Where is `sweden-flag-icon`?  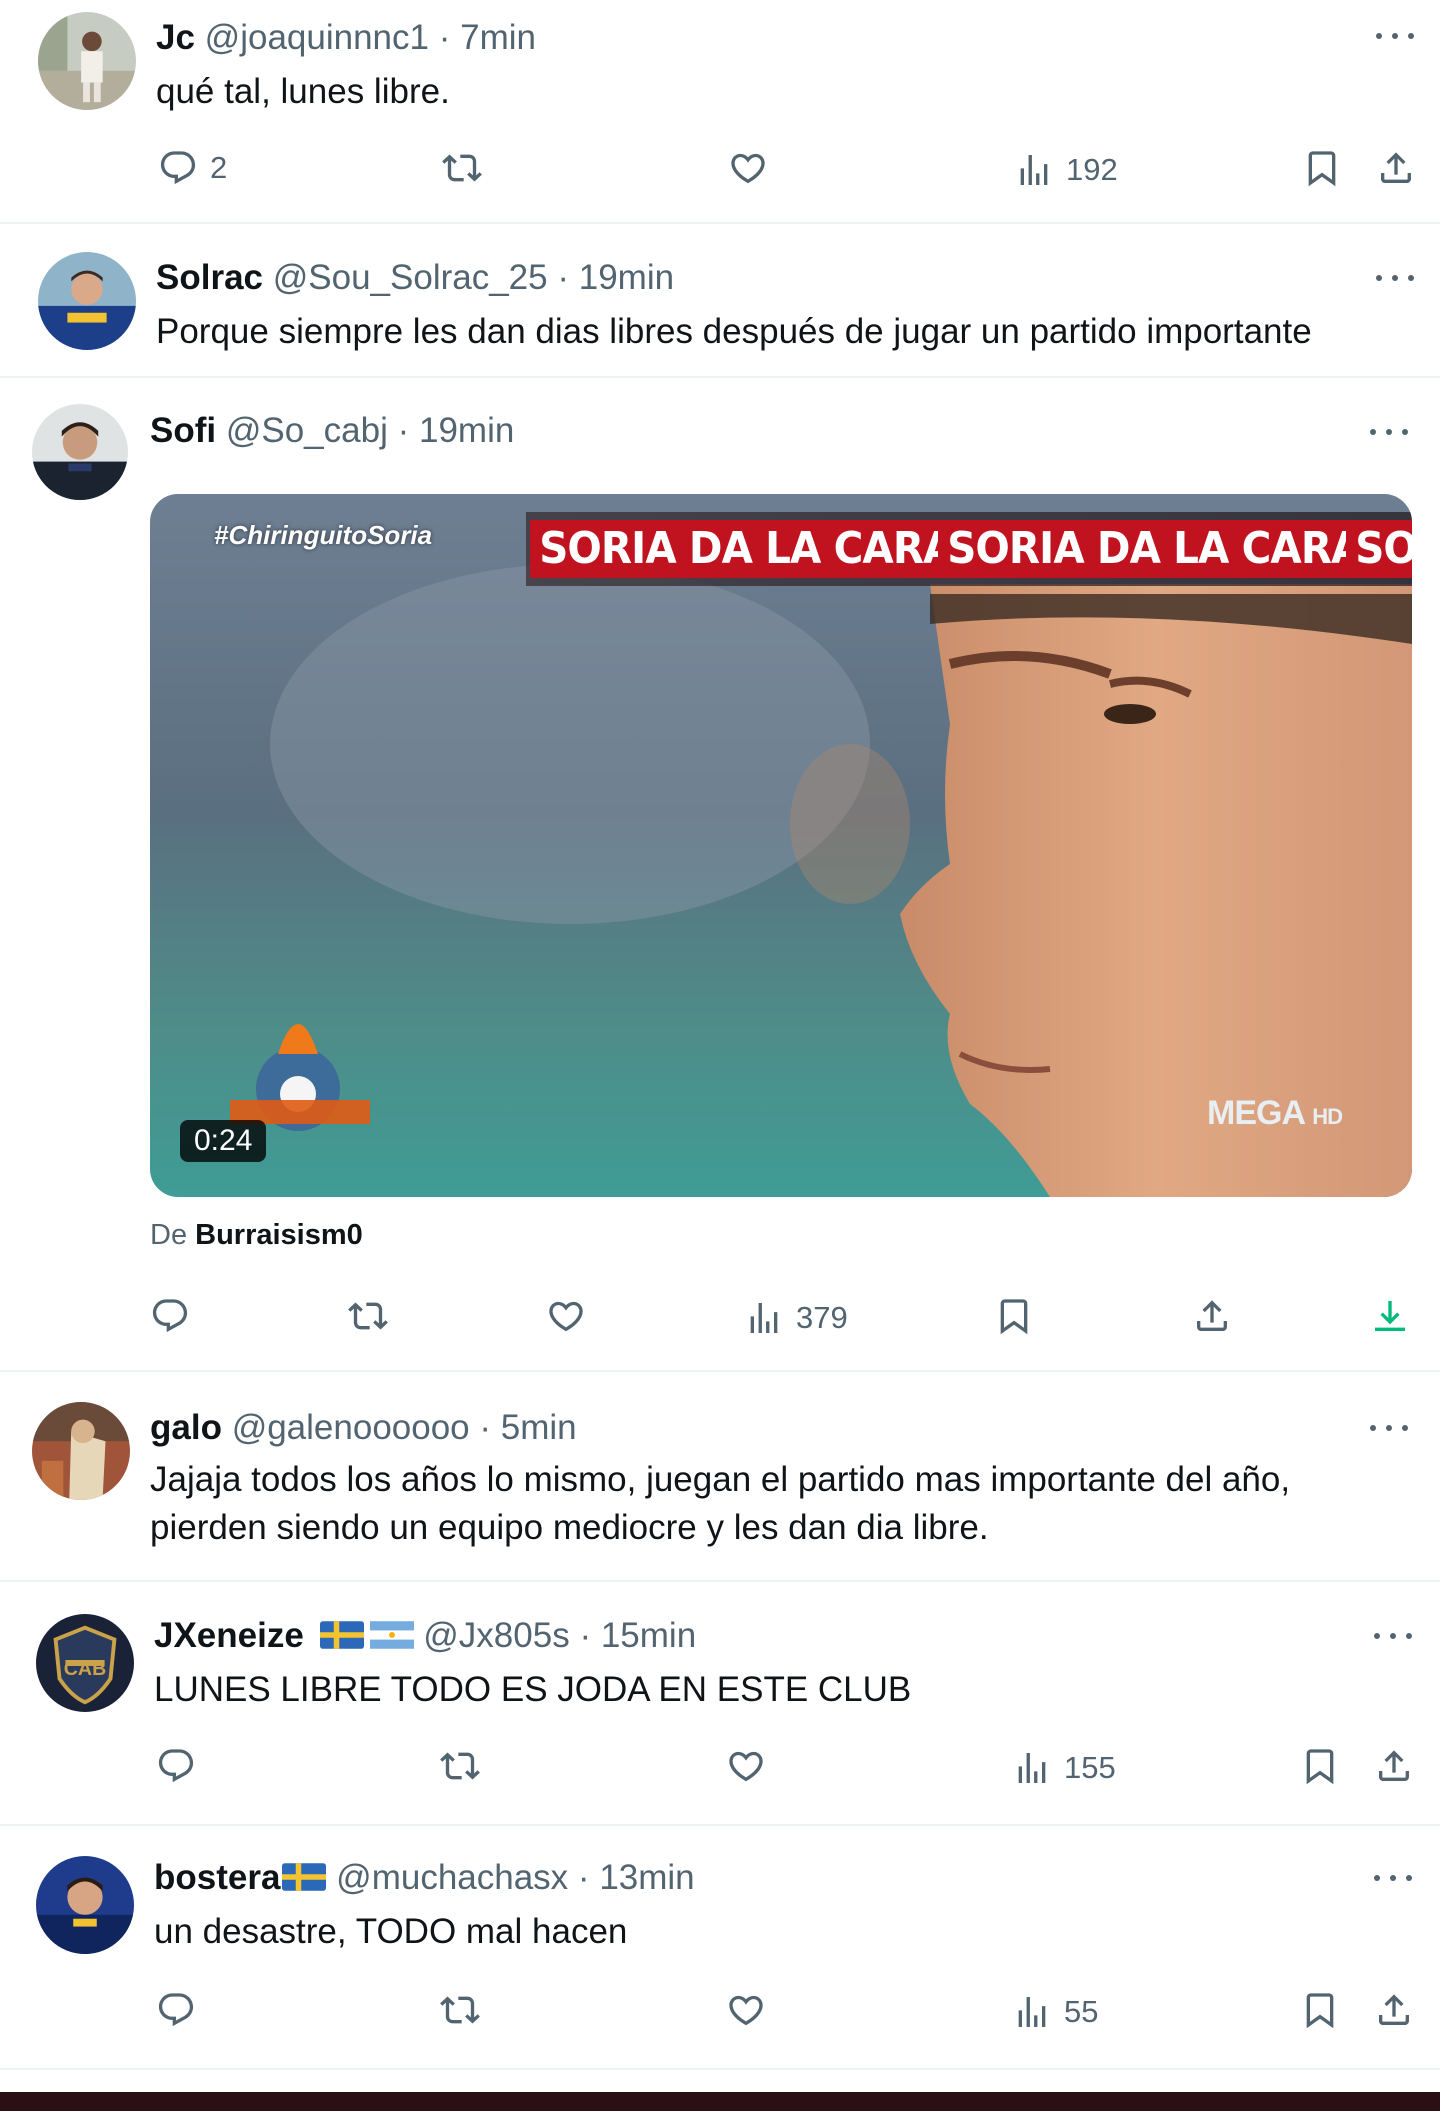
sweden-flag-icon is located at coordinates (304, 1877).